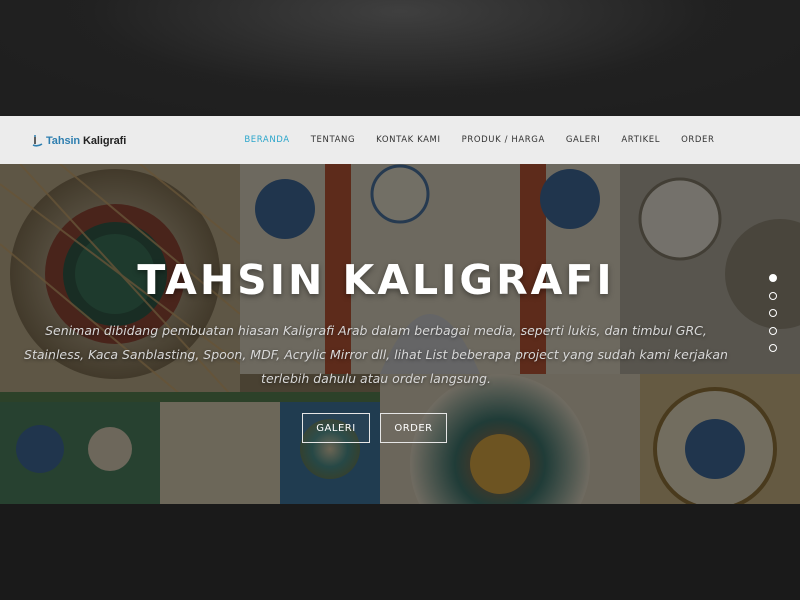 This screenshot has height=600, width=800. What do you see at coordinates (583, 140) in the screenshot?
I see `nav-item-galeri: GALERI` at bounding box center [583, 140].